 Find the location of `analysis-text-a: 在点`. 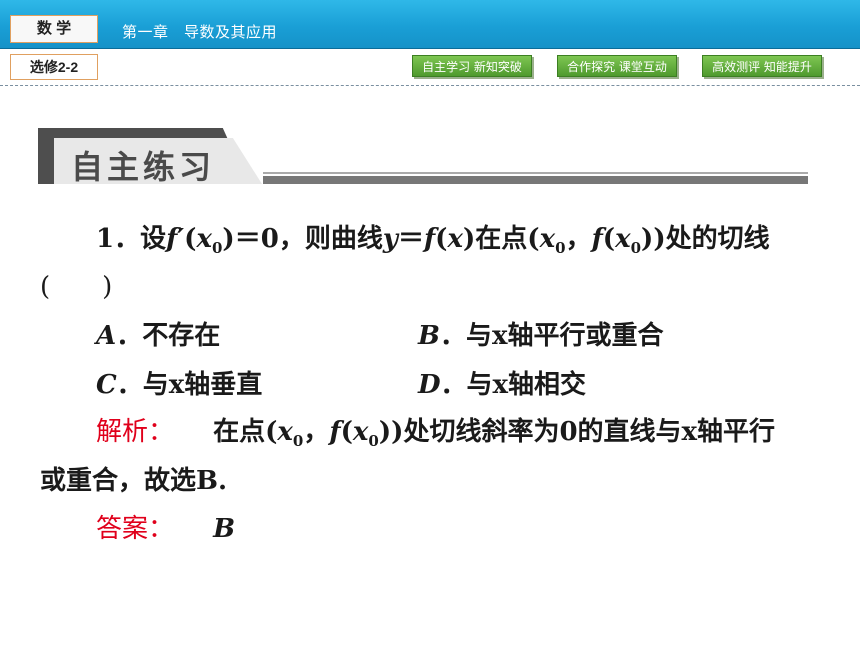

analysis-text-a: 在点 is located at coordinates (239, 432).